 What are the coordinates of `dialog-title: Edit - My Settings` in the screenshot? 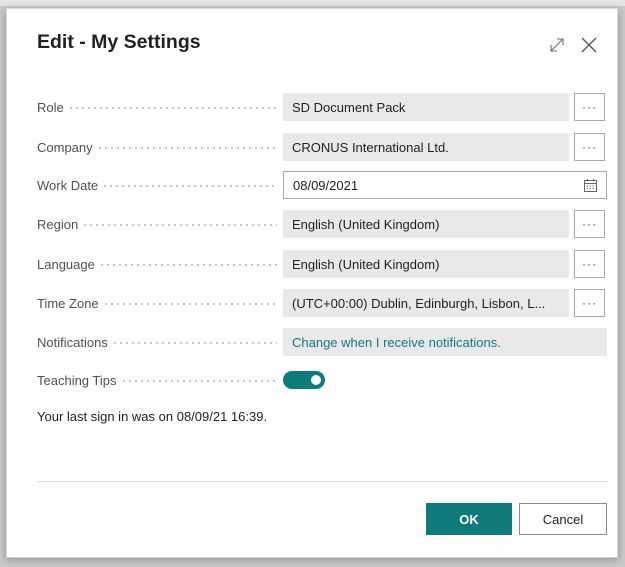 It's located at (119, 42).